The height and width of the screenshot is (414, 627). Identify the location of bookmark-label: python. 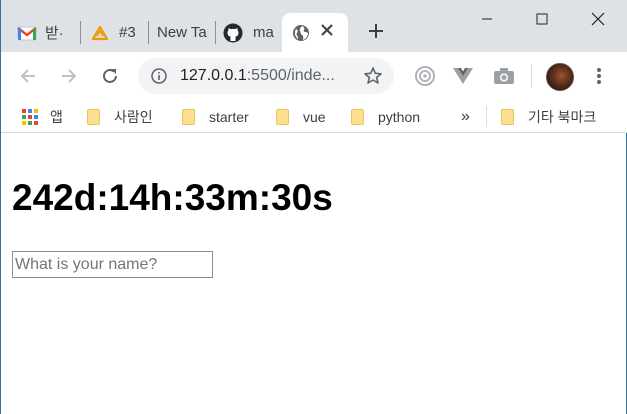
(399, 117).